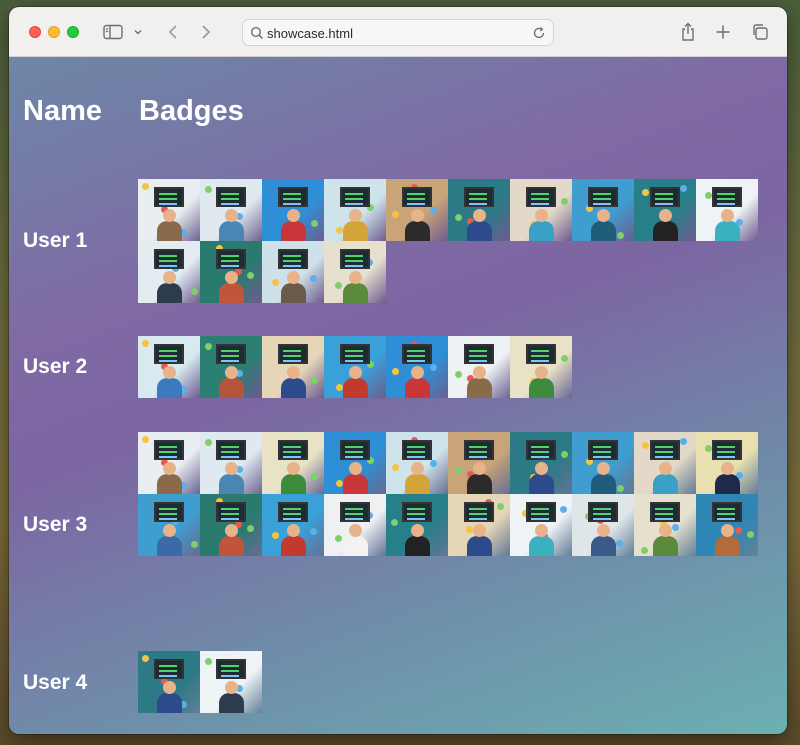 The image size is (800, 745). What do you see at coordinates (760, 32) in the screenshot?
I see `tab-overview-icon` at bounding box center [760, 32].